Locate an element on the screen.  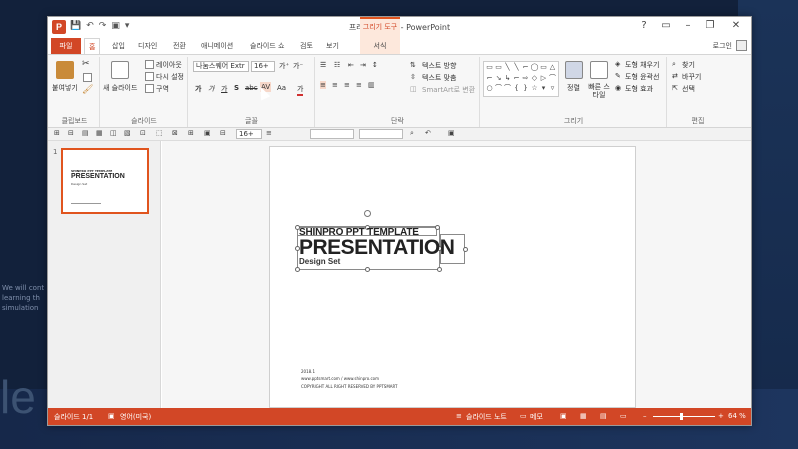
rotation-handle is located at coordinates (367, 213).